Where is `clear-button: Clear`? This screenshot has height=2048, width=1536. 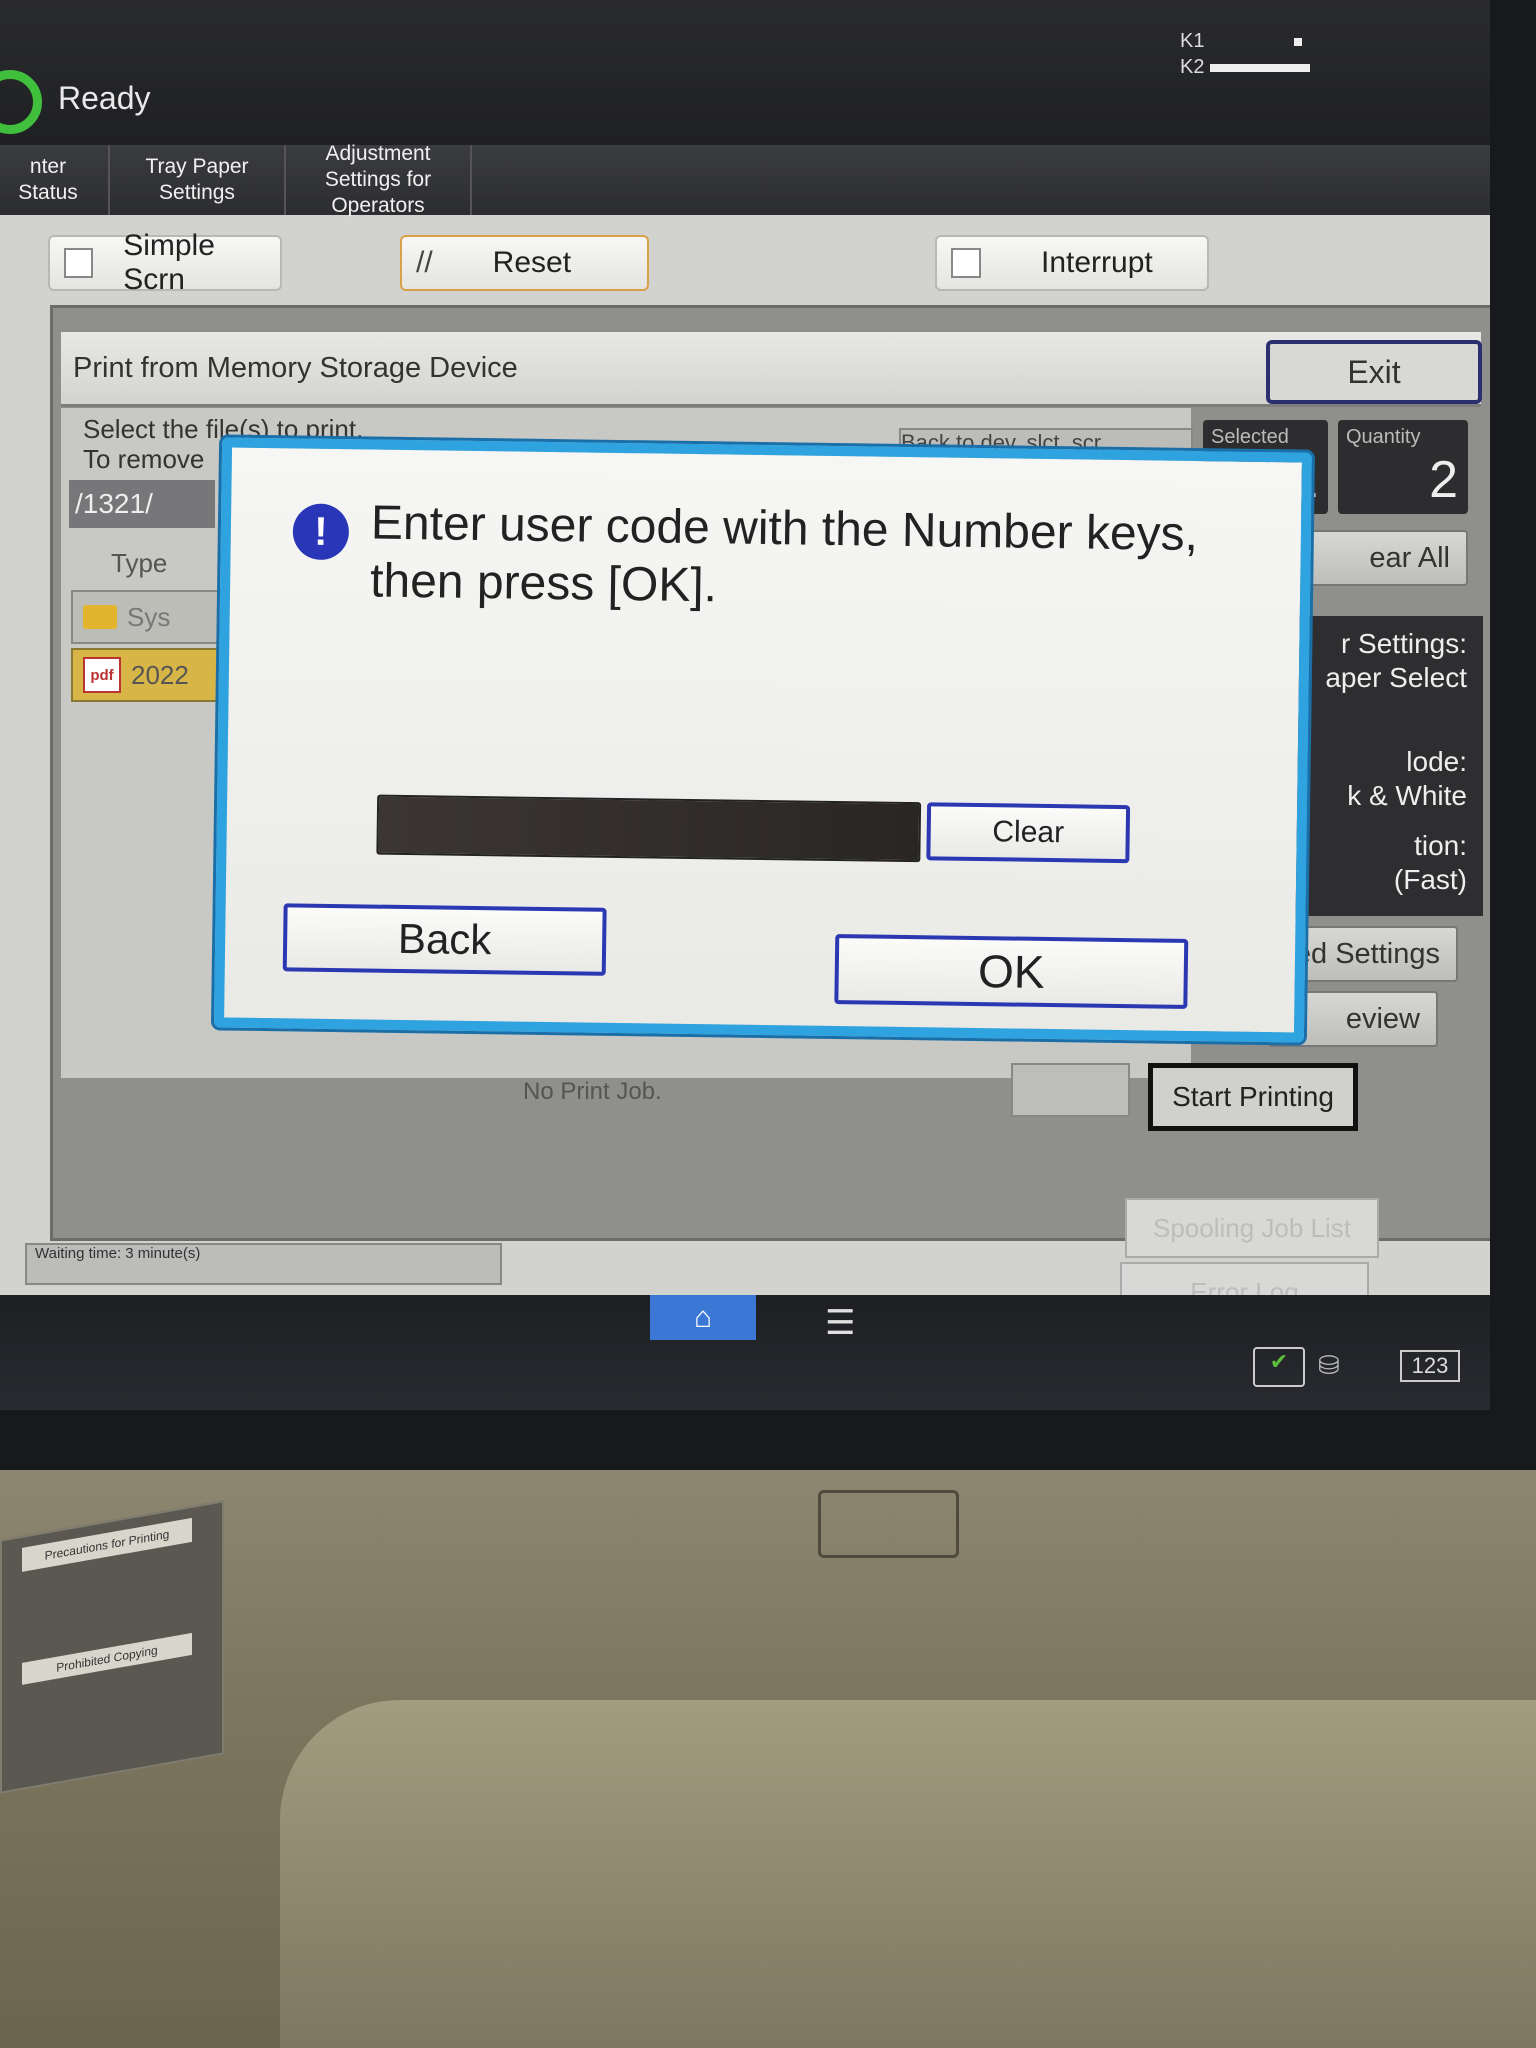 clear-button: Clear is located at coordinates (1028, 833).